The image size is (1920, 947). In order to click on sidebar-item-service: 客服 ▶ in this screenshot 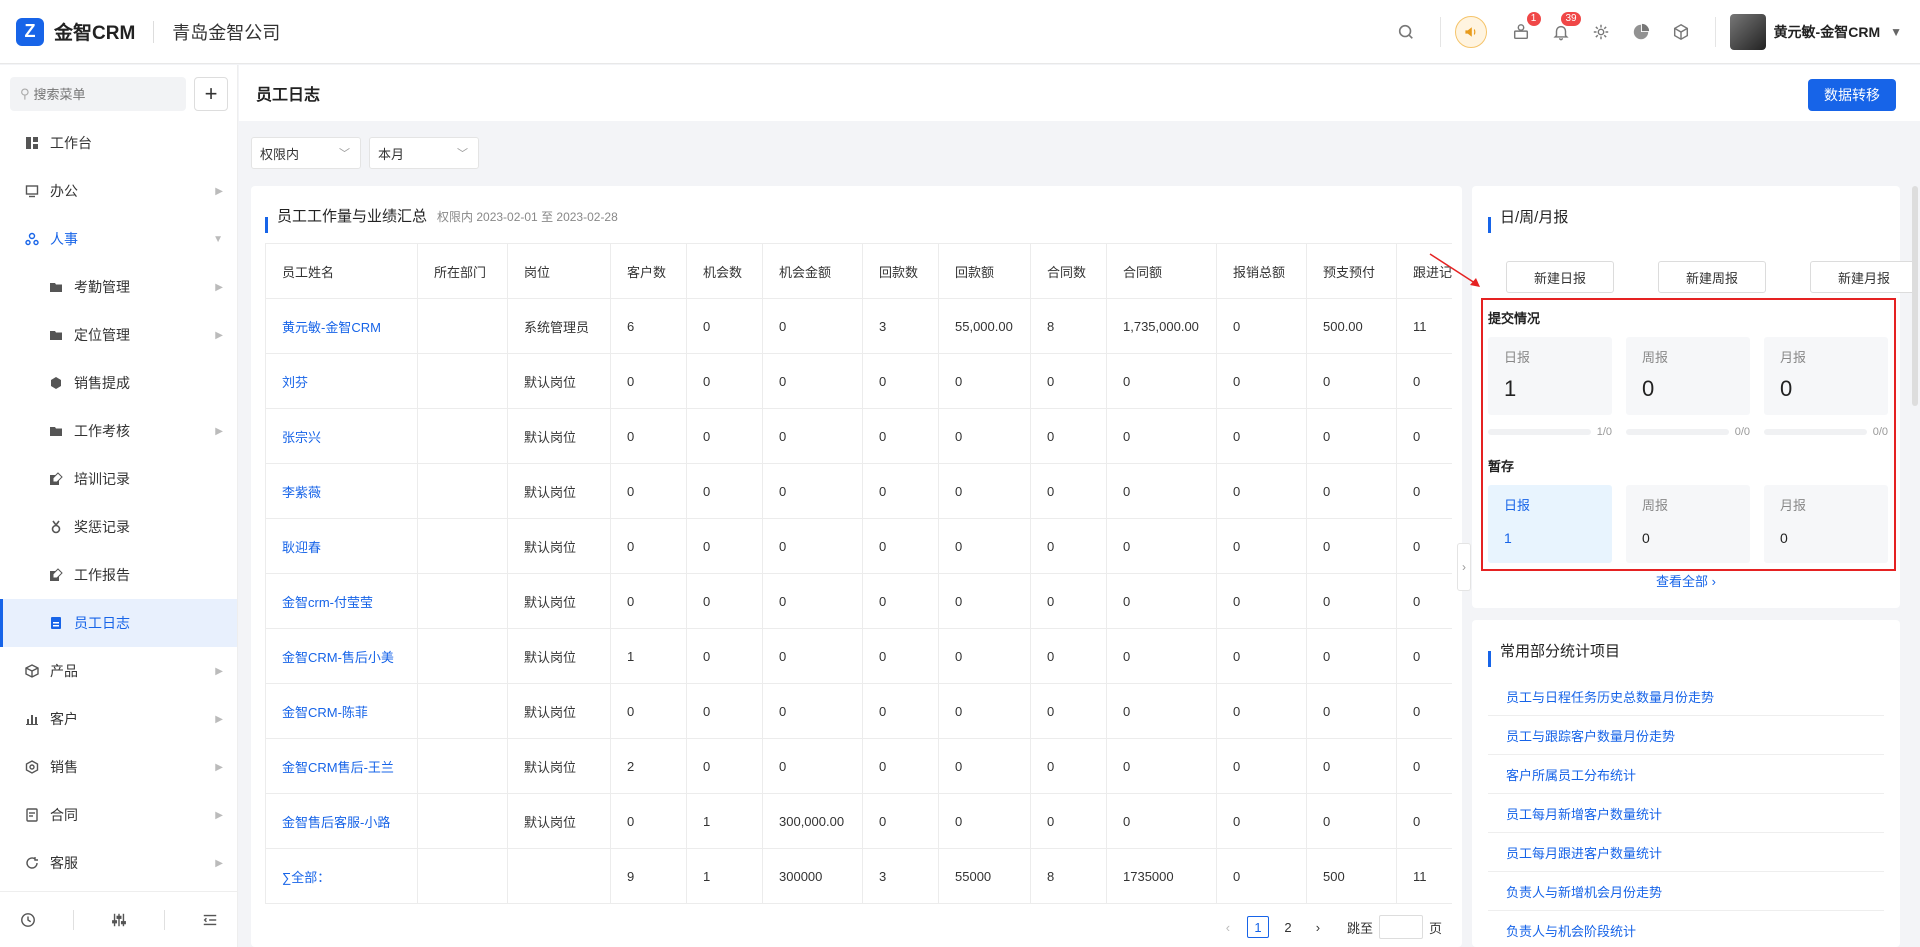, I will do `click(118, 863)`.